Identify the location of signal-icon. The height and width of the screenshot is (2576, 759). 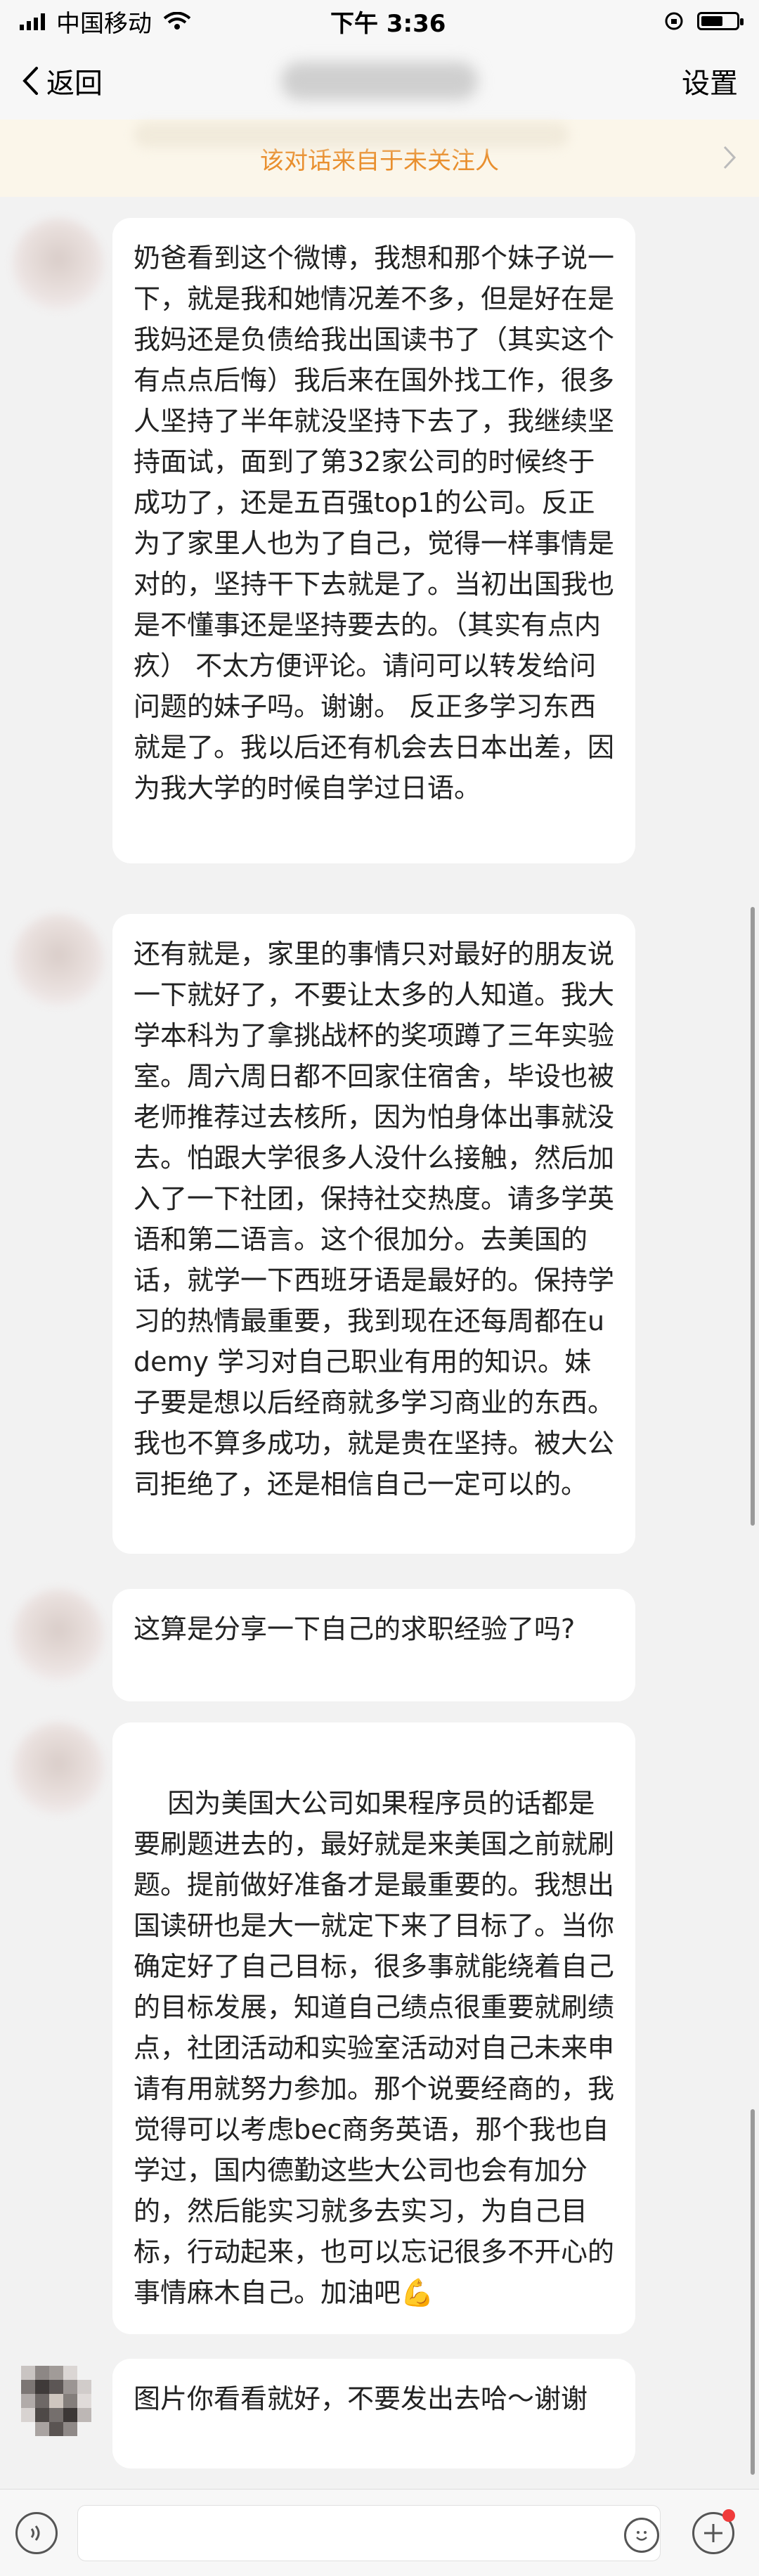
(32, 21).